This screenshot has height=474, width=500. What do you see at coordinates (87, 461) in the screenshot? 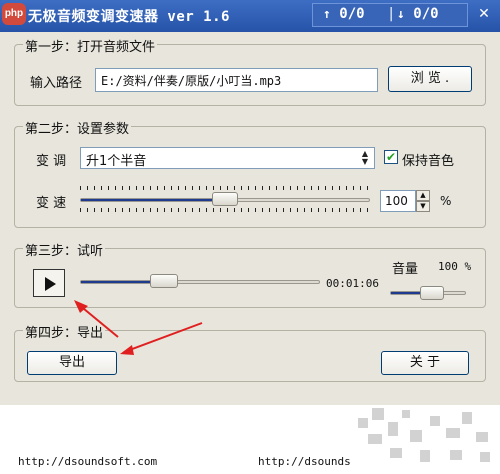
I see `footer-link-left: http://dsoundsoft.com` at bounding box center [87, 461].